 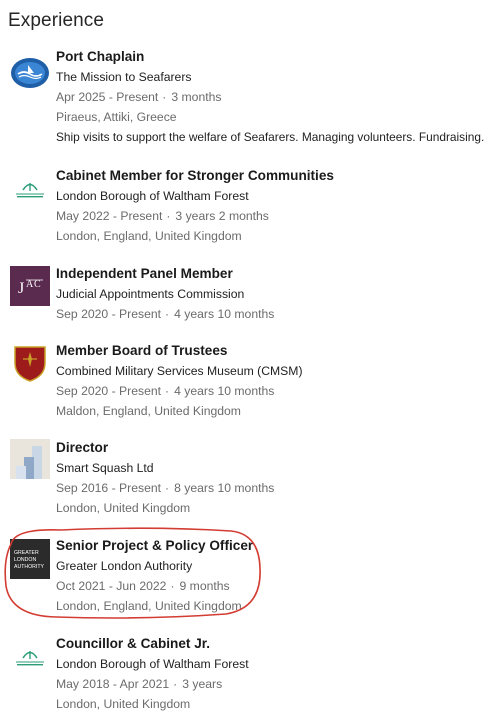 What do you see at coordinates (132, 572) in the screenshot?
I see `highlight-annotation-ring` at bounding box center [132, 572].